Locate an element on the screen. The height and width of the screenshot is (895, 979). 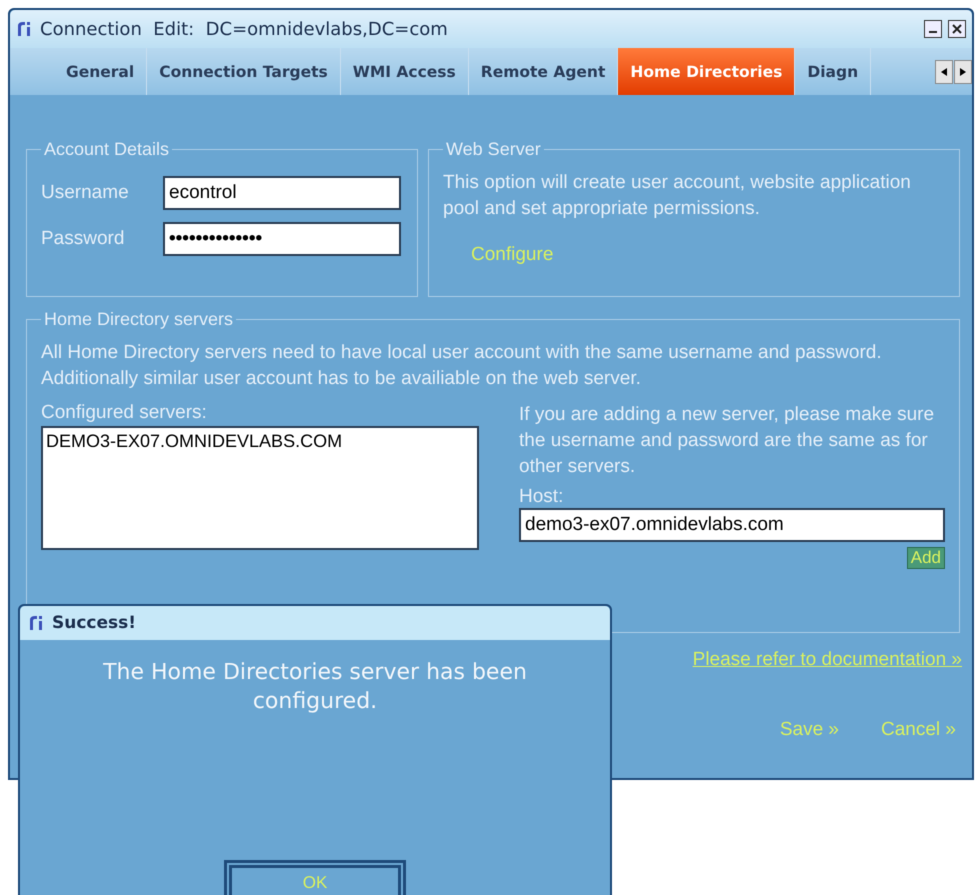
window-title: Connection Edit: DC=omnidevlabs,DC=com is located at coordinates (244, 29).